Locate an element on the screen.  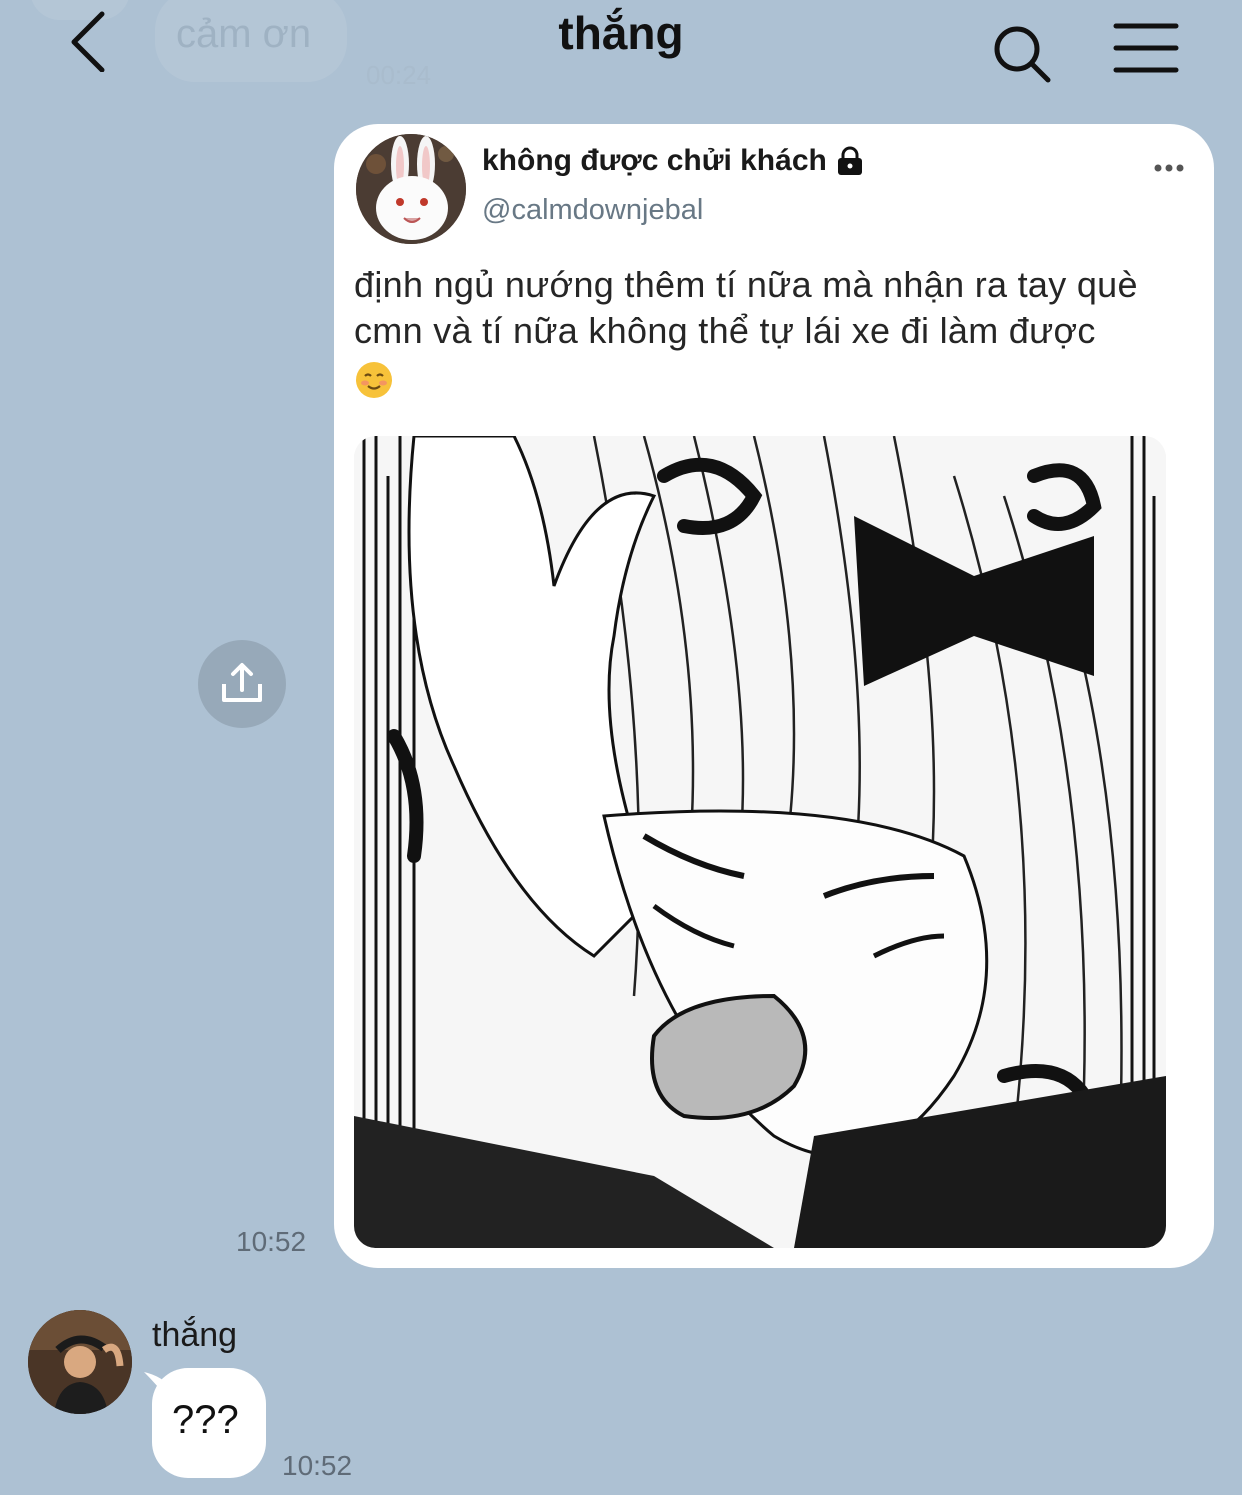
menu-button is located at coordinates (1146, 48).